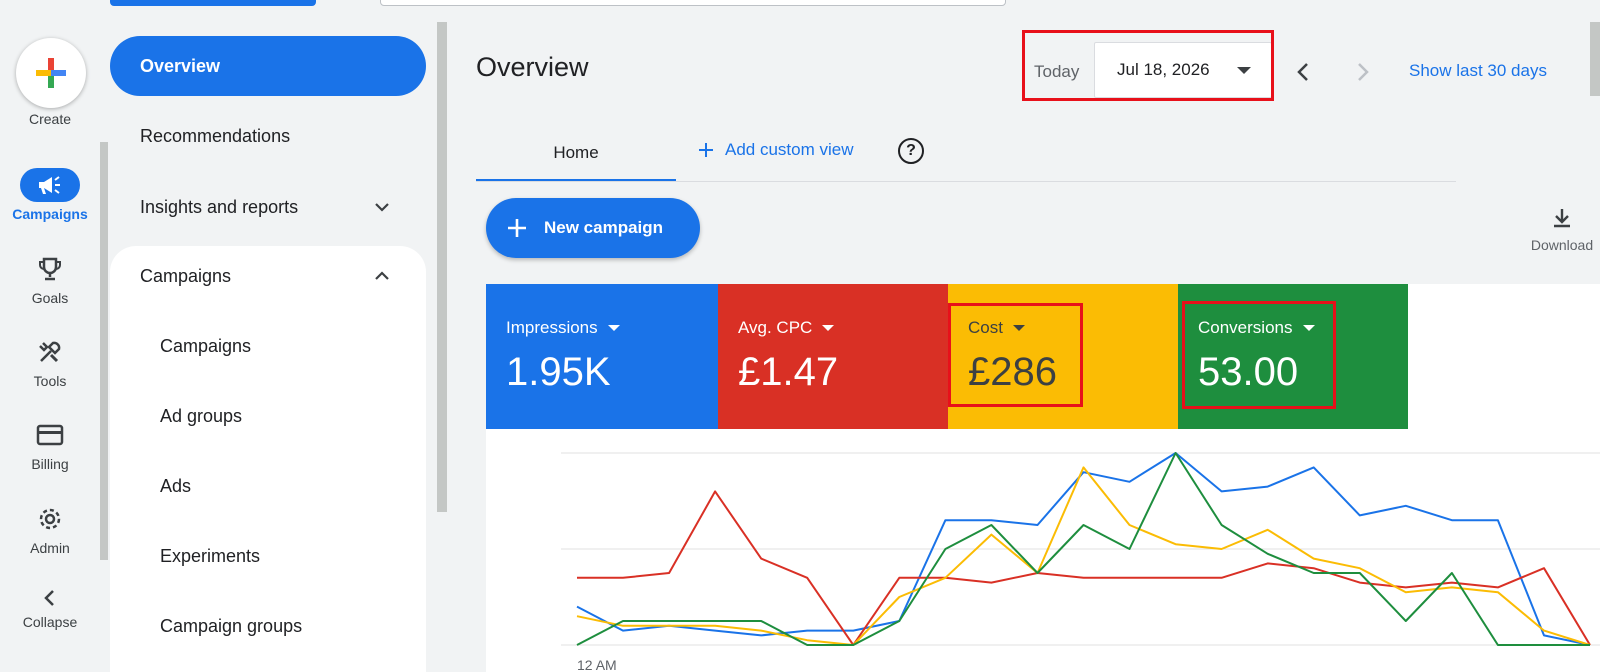 This screenshot has width=1600, height=672. I want to click on previous-day-button, so click(1303, 72).